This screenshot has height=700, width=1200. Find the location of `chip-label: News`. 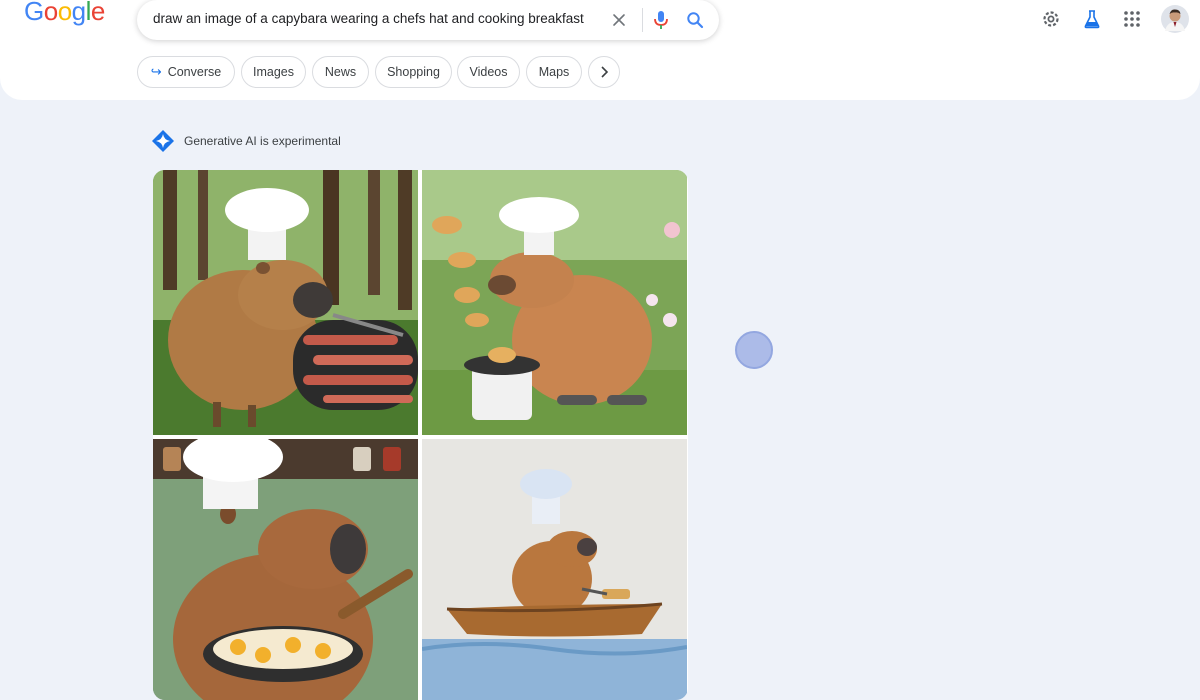

chip-label: News is located at coordinates (340, 72).